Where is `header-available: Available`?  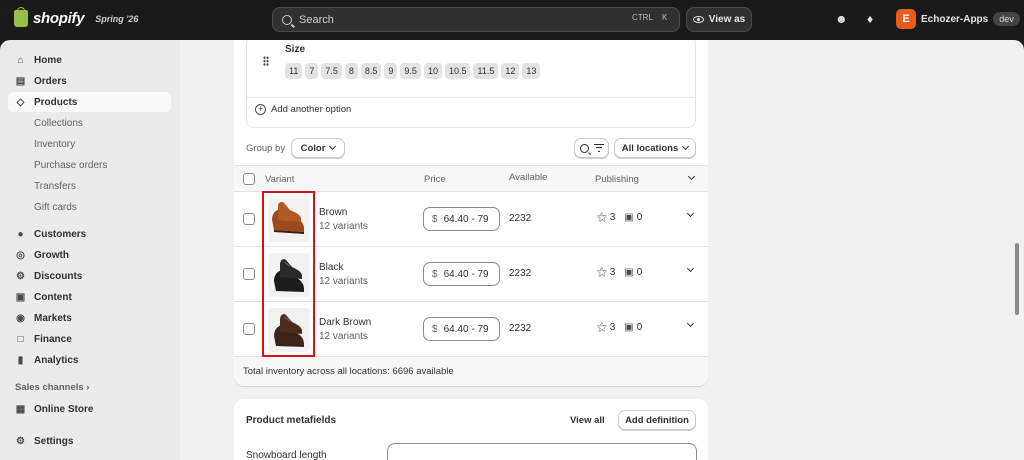
header-available: Available is located at coordinates (528, 177).